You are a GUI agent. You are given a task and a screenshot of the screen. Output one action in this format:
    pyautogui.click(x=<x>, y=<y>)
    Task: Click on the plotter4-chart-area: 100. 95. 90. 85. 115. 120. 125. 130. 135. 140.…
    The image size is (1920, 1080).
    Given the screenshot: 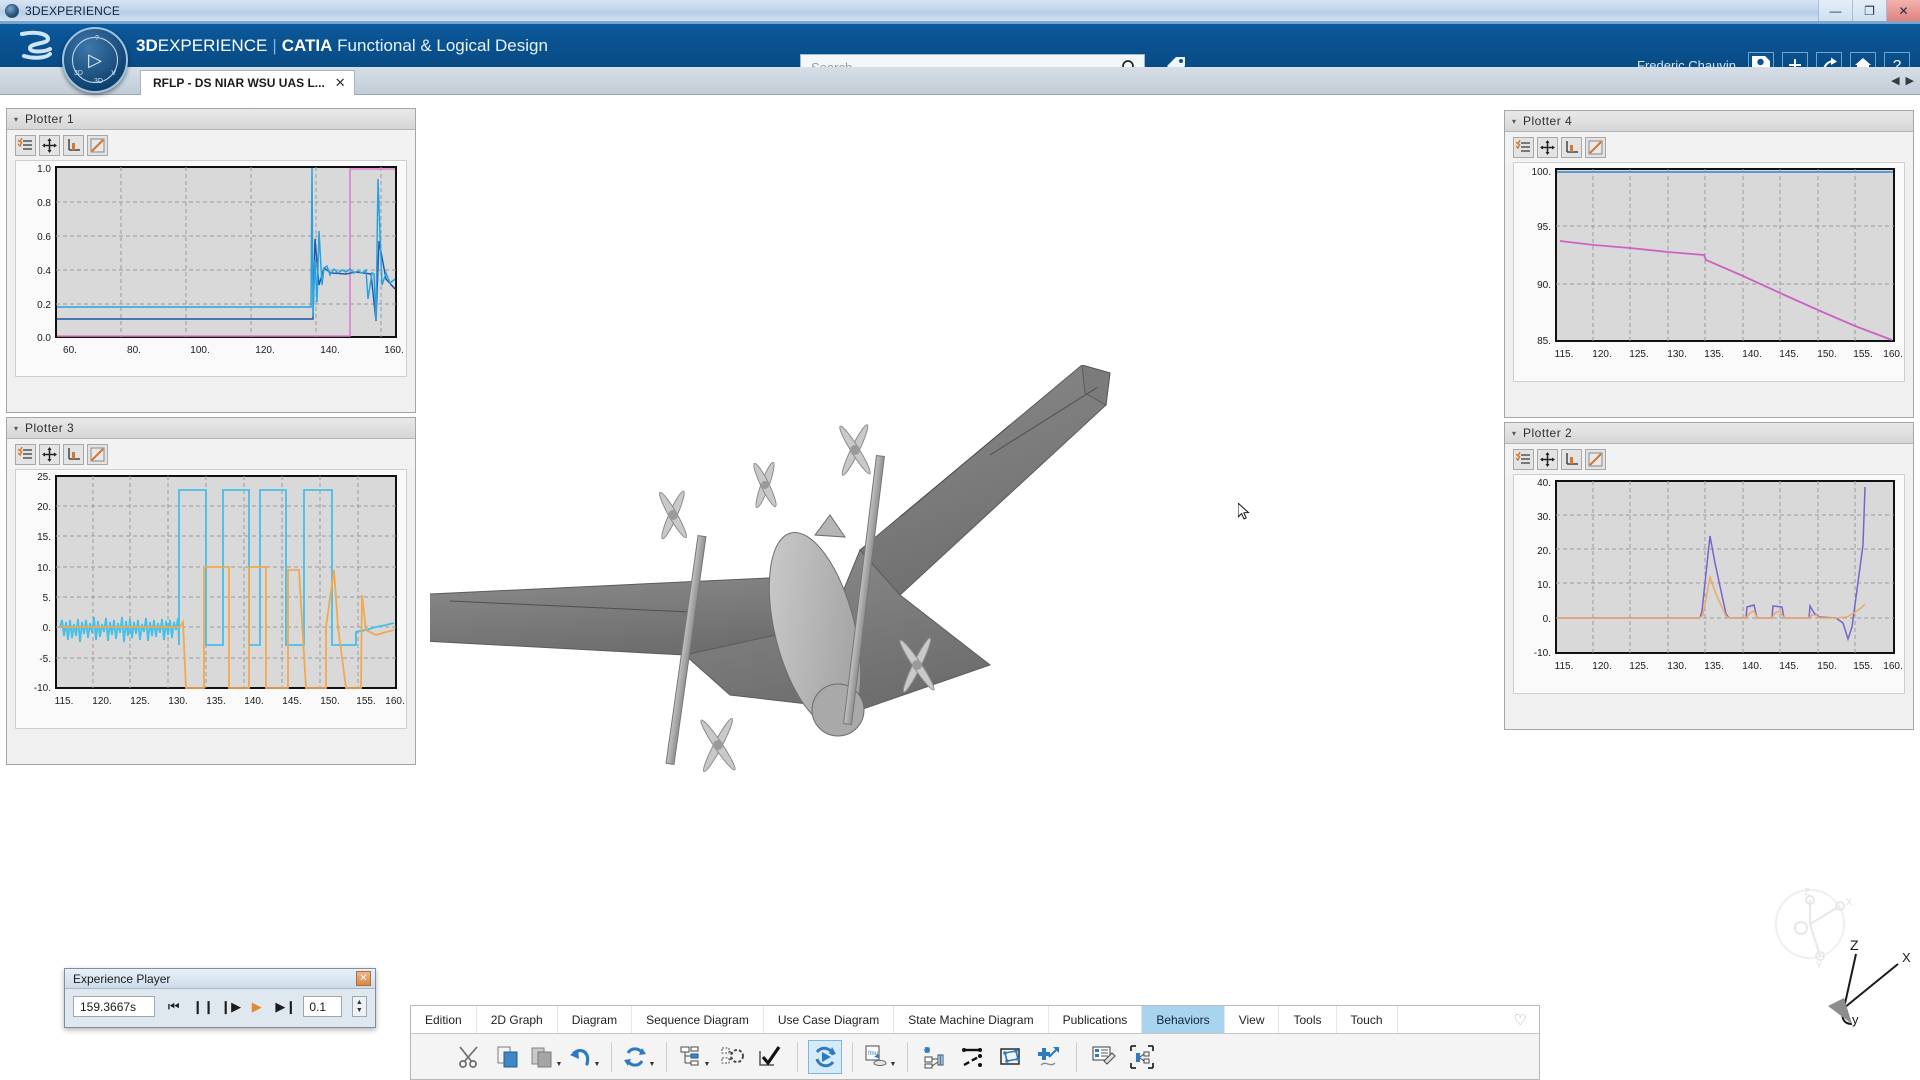 What is the action you would take?
    pyautogui.click(x=1709, y=272)
    